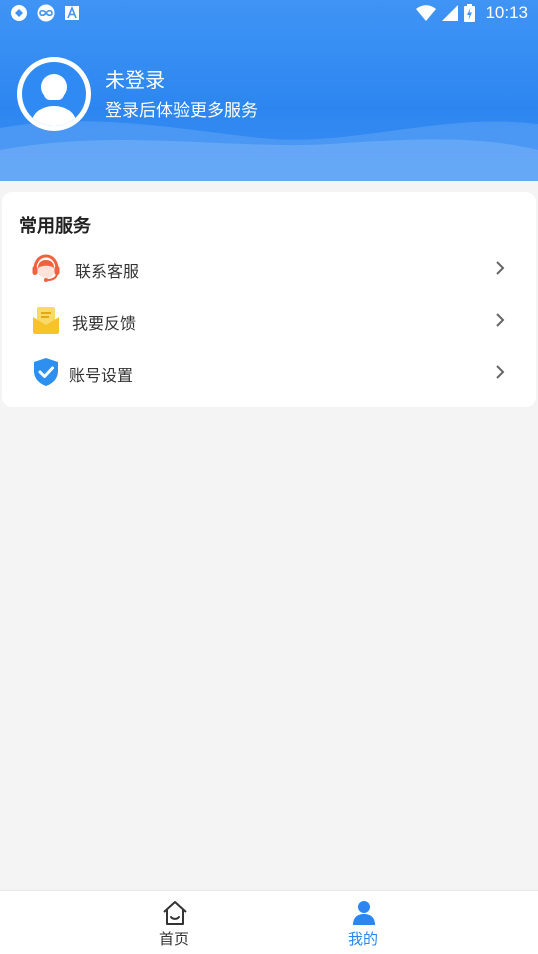  What do you see at coordinates (470, 13) in the screenshot?
I see `battery-icon` at bounding box center [470, 13].